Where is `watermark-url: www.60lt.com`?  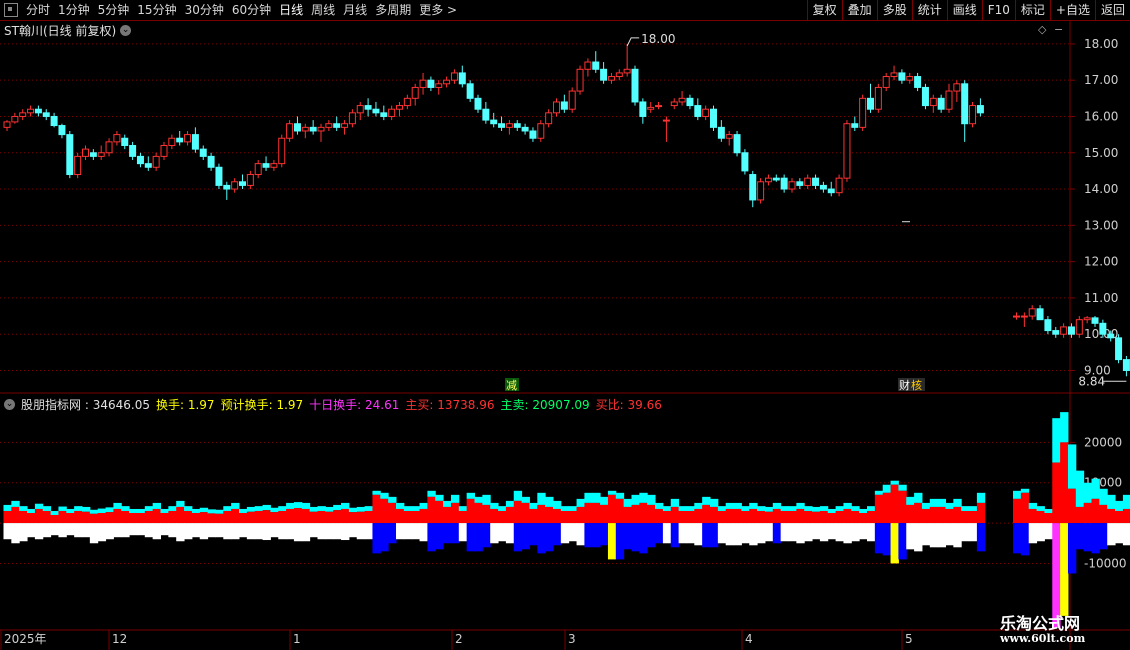
watermark-url: www.60lt.com is located at coordinates (1043, 638).